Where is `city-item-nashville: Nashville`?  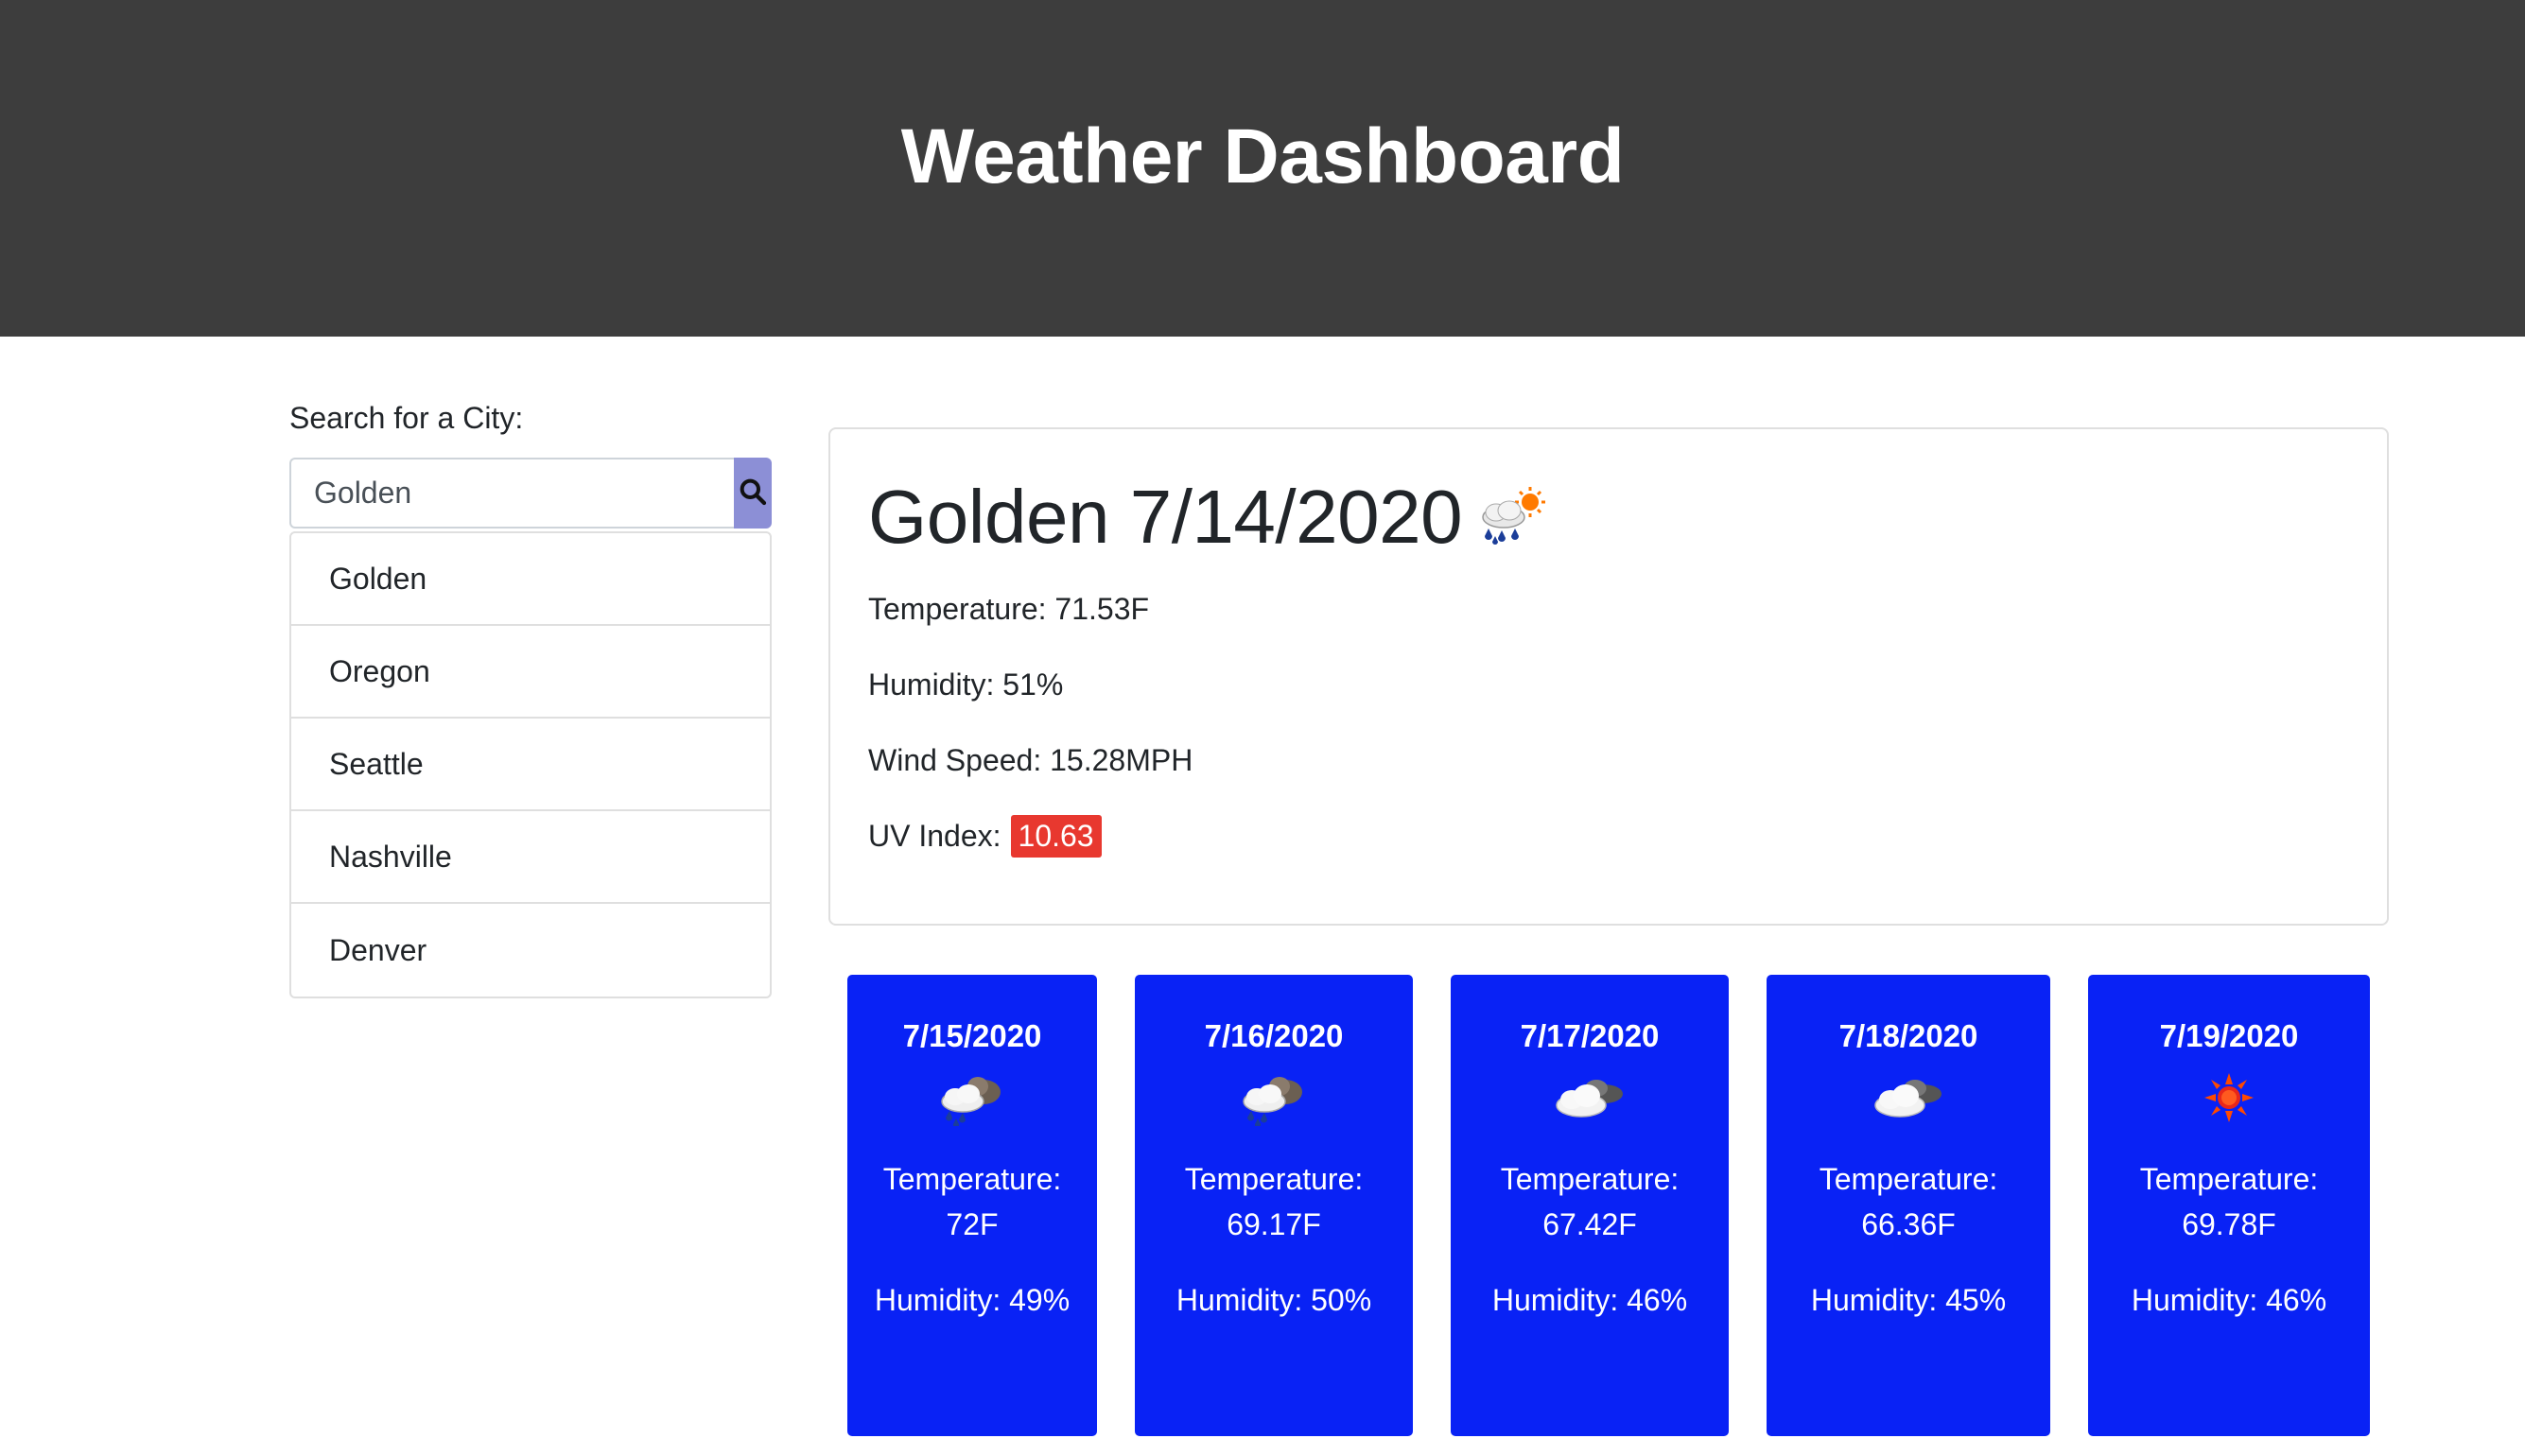 city-item-nashville: Nashville is located at coordinates (530, 857).